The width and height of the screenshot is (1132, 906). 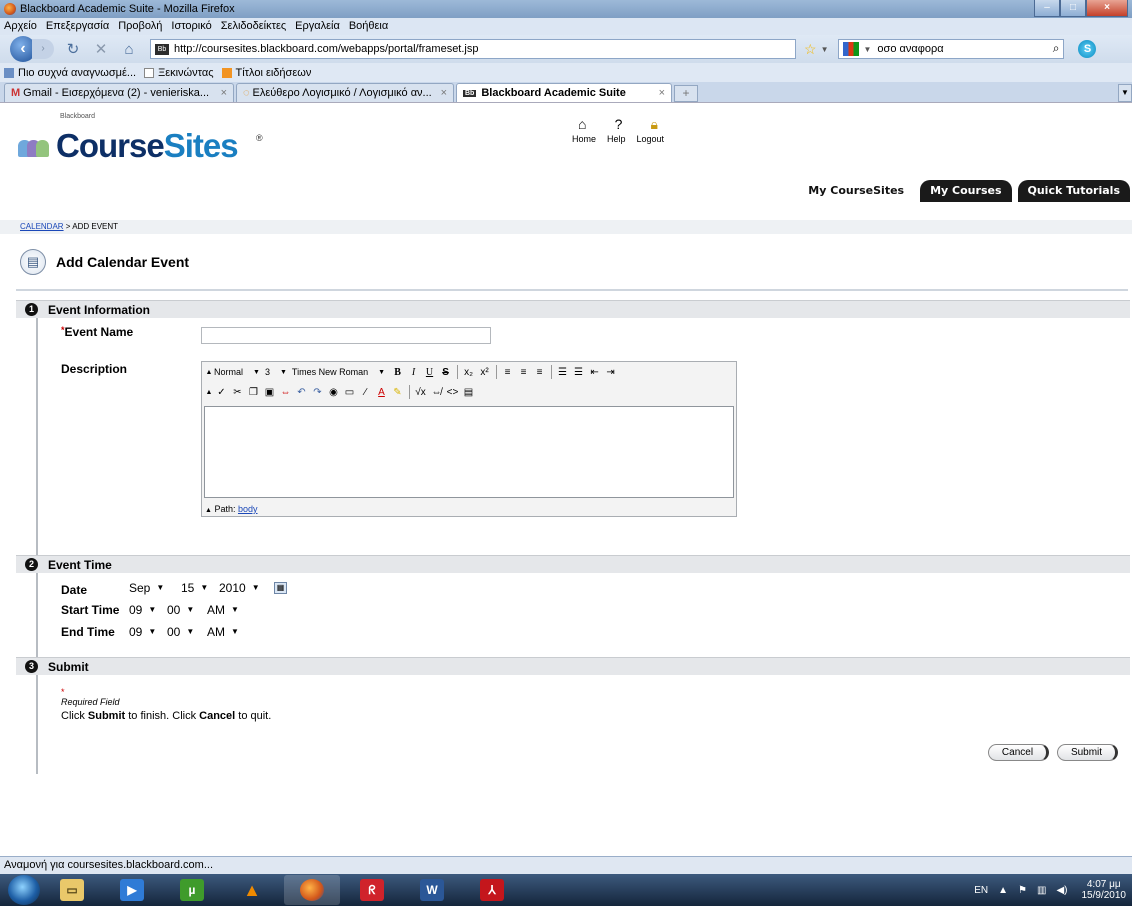 I want to click on align-left-icon: ≡, so click(x=507, y=372).